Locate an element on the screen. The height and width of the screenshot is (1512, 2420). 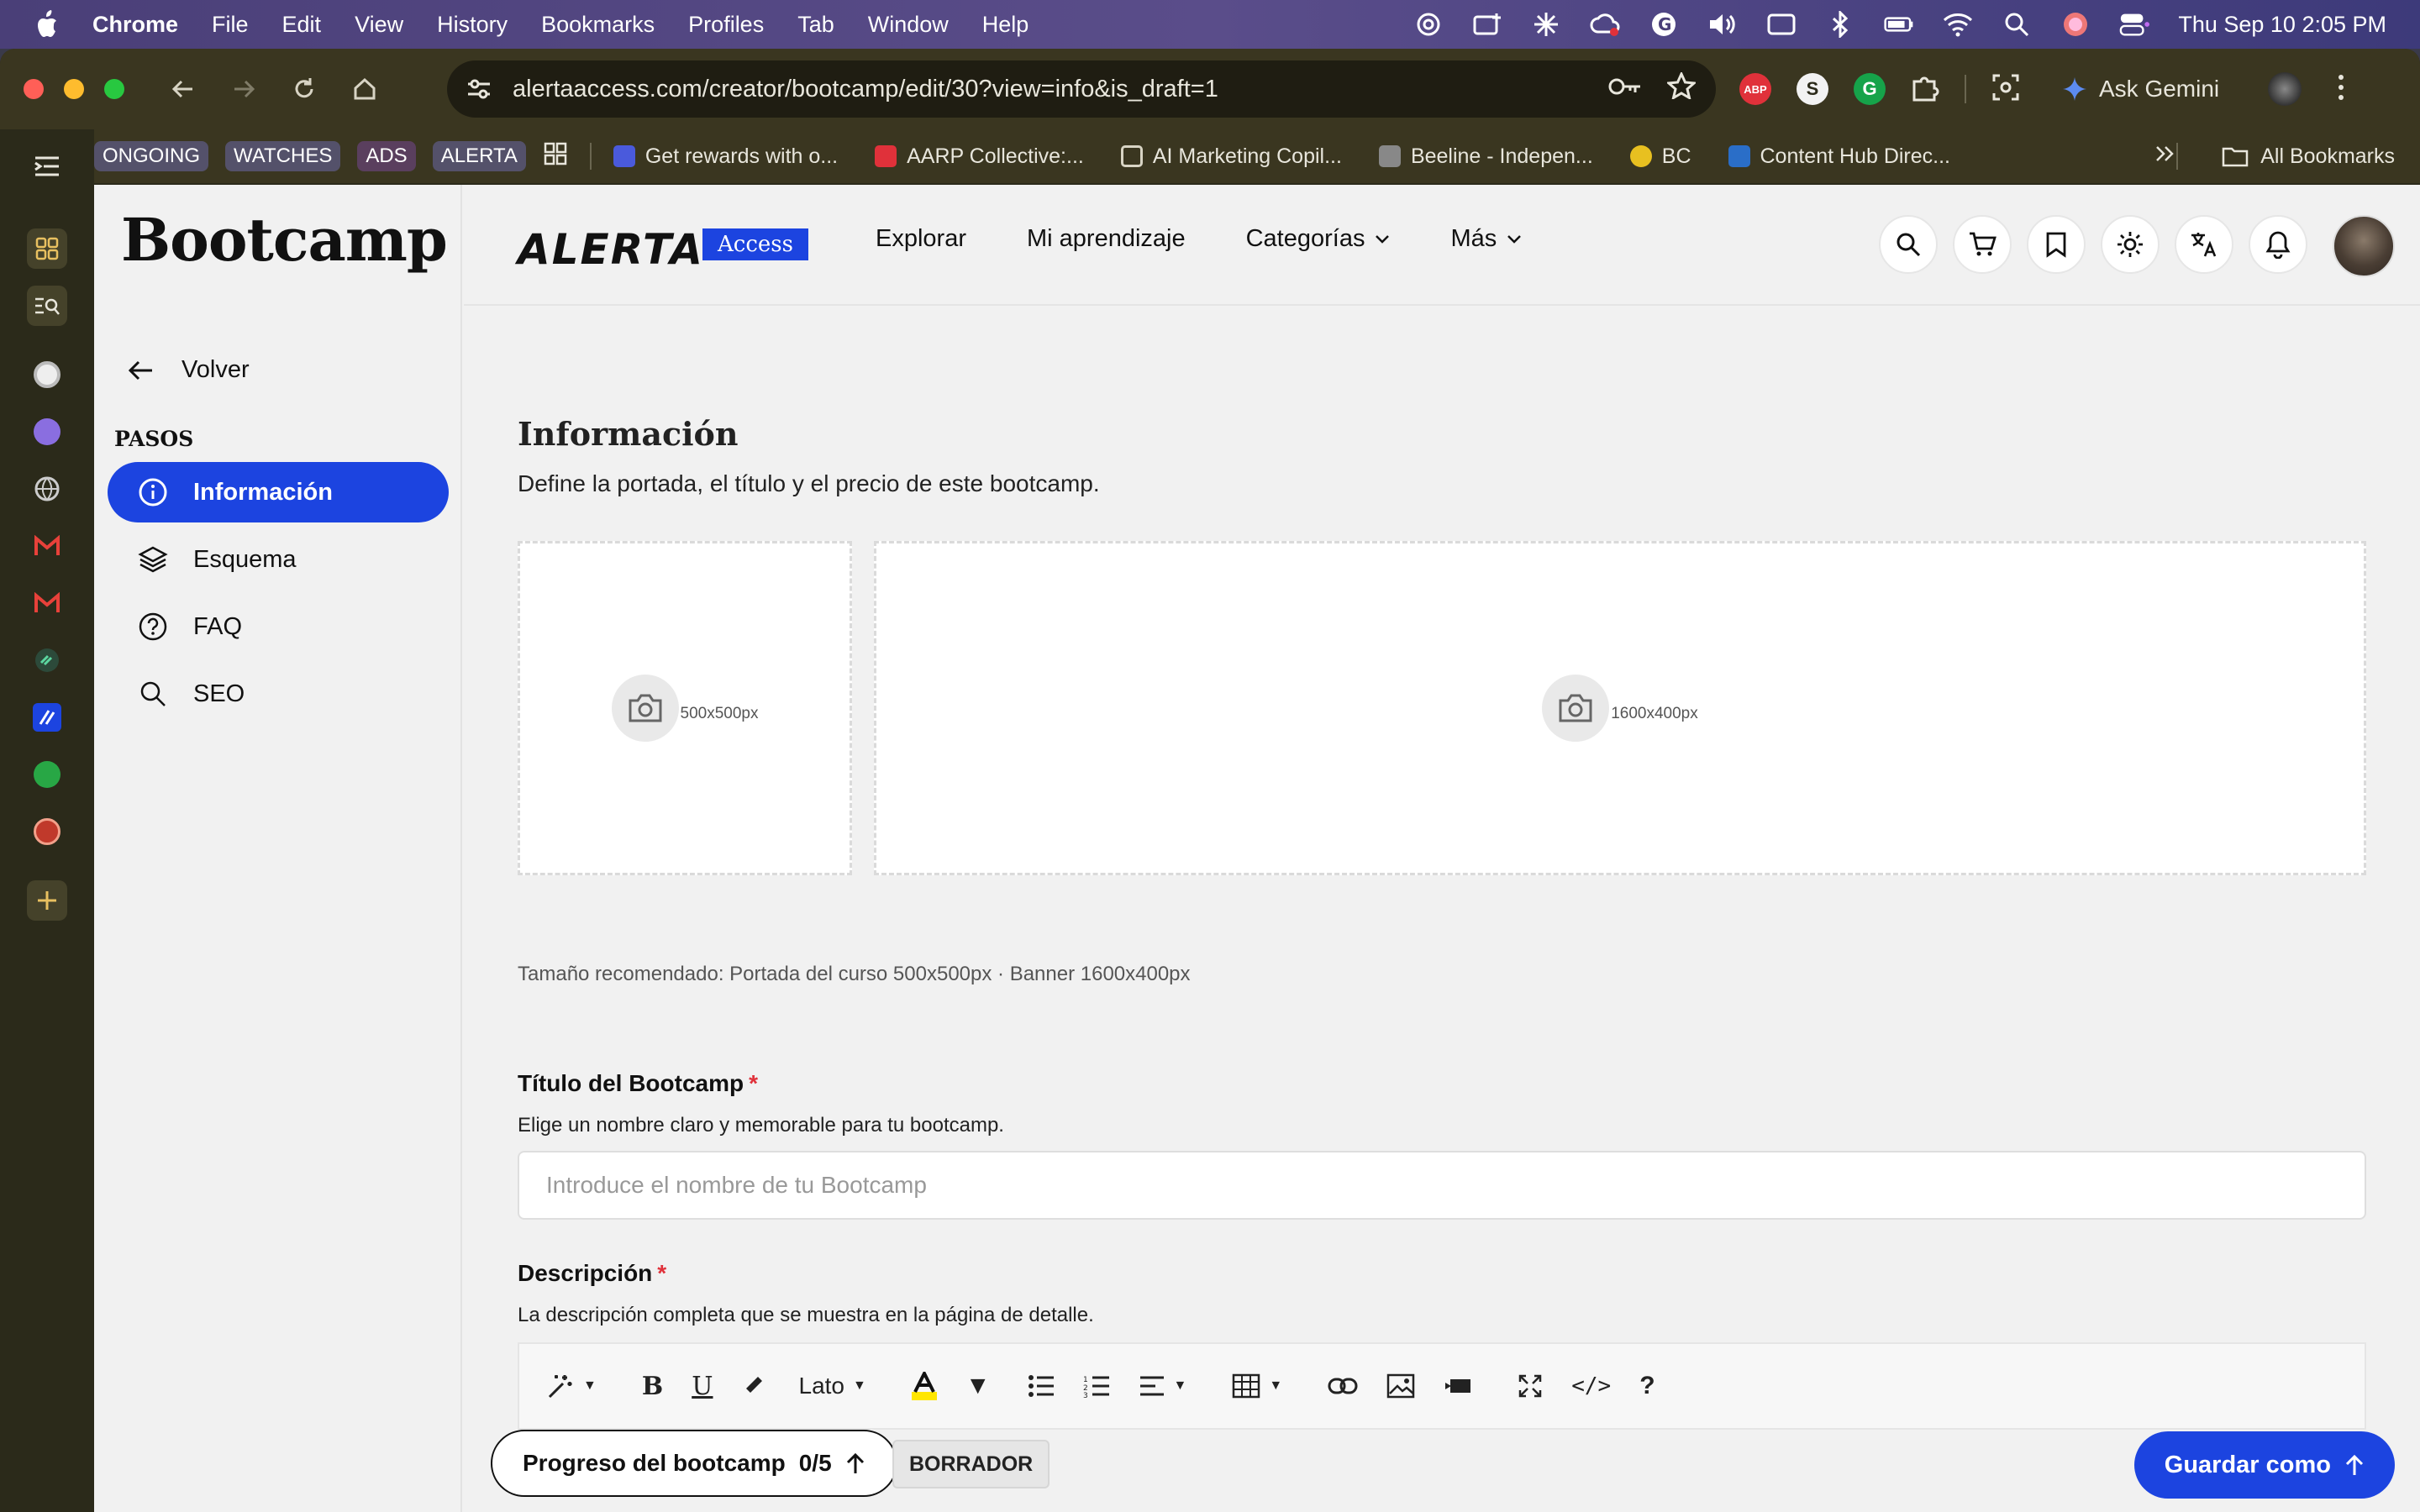
tab-favicon-red is located at coordinates (47, 831).